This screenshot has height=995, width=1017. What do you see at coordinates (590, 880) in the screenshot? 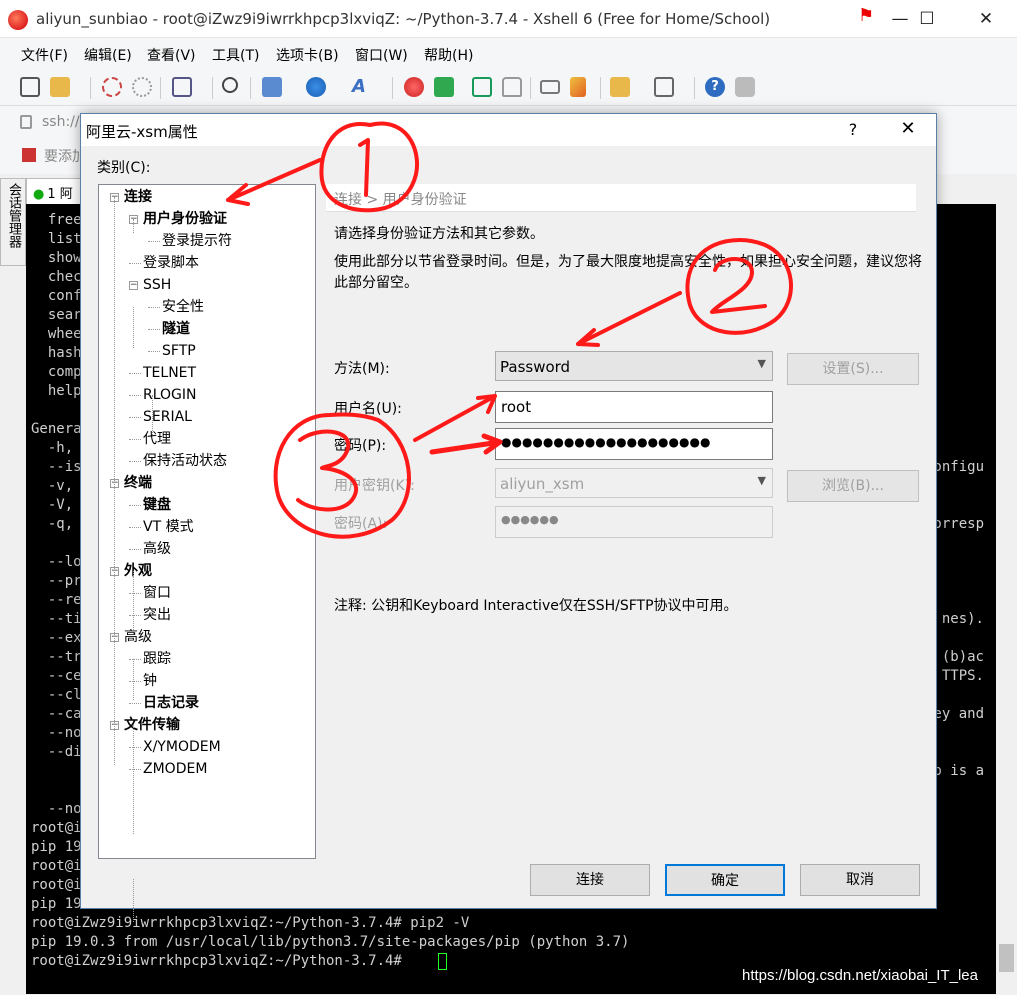
I see `connect-button: 连接` at bounding box center [590, 880].